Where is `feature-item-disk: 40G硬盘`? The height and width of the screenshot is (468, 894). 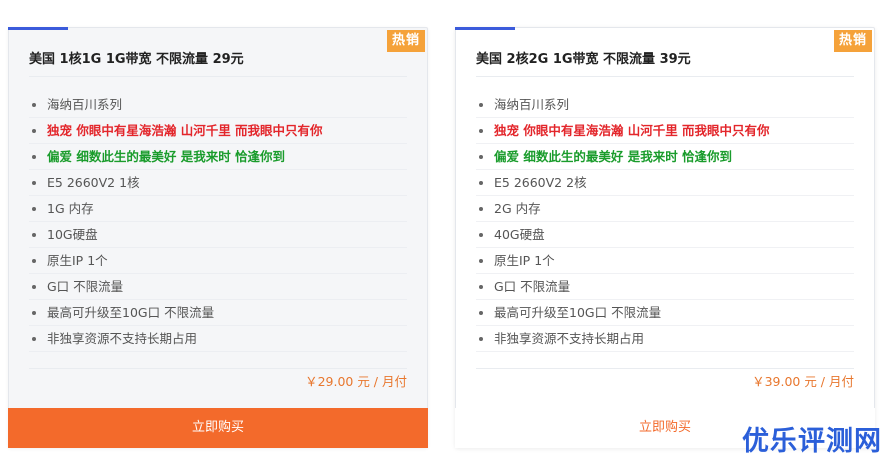
feature-item-disk: 40G硬盘 is located at coordinates (665, 235).